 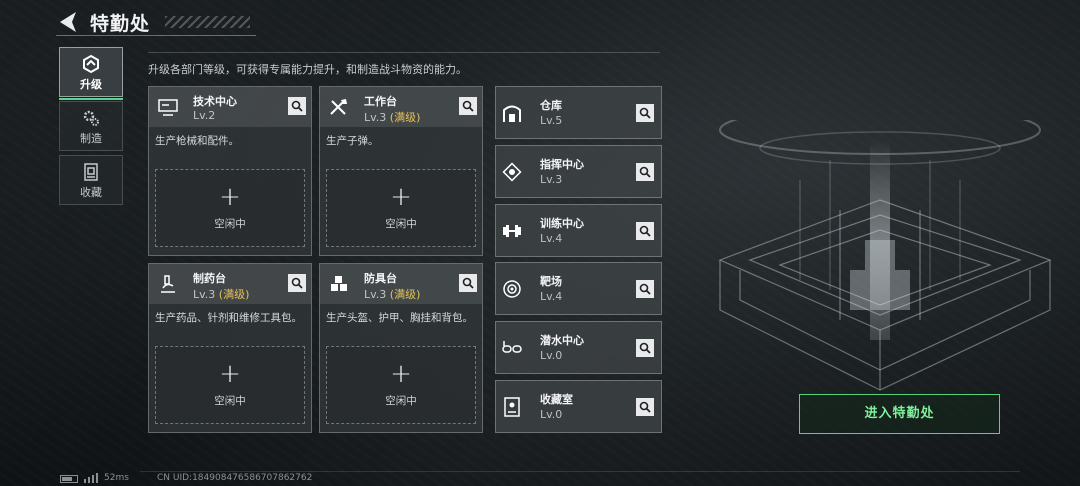 What do you see at coordinates (580, 471) in the screenshot?
I see `footer-line` at bounding box center [580, 471].